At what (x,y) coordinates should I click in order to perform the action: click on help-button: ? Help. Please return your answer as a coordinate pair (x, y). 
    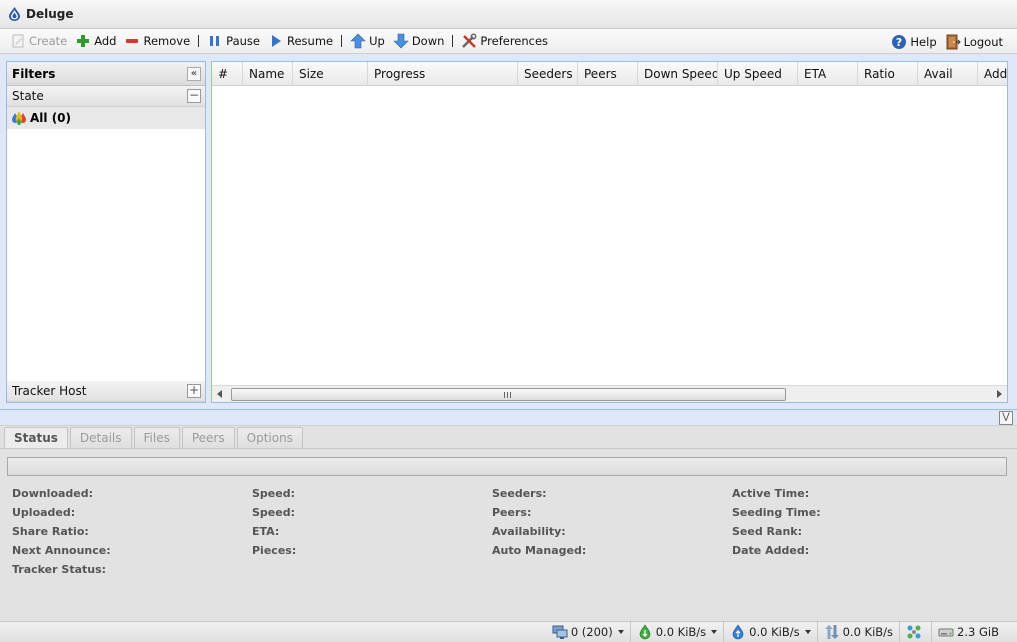
    Looking at the image, I should click on (913, 42).